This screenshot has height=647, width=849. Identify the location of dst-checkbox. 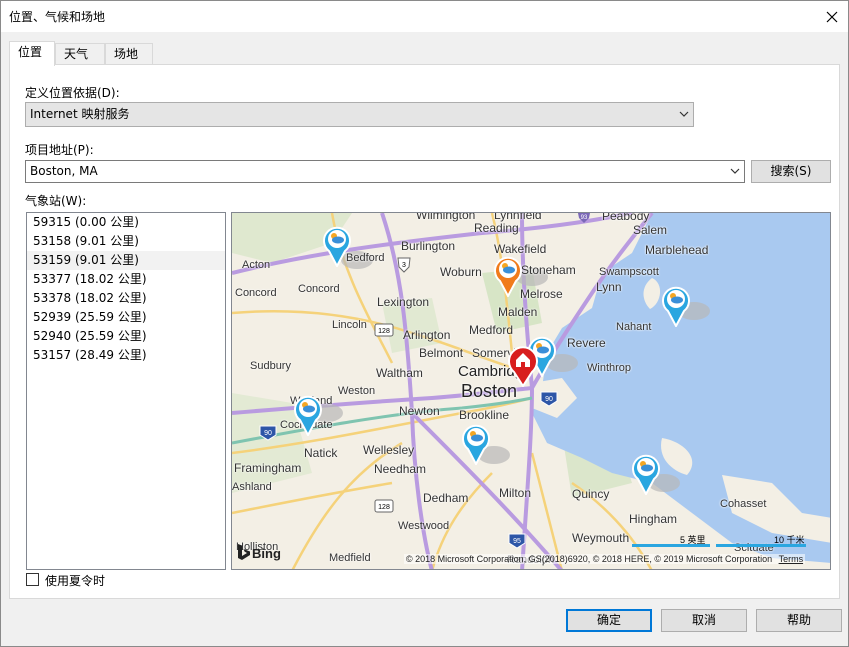
(32, 579).